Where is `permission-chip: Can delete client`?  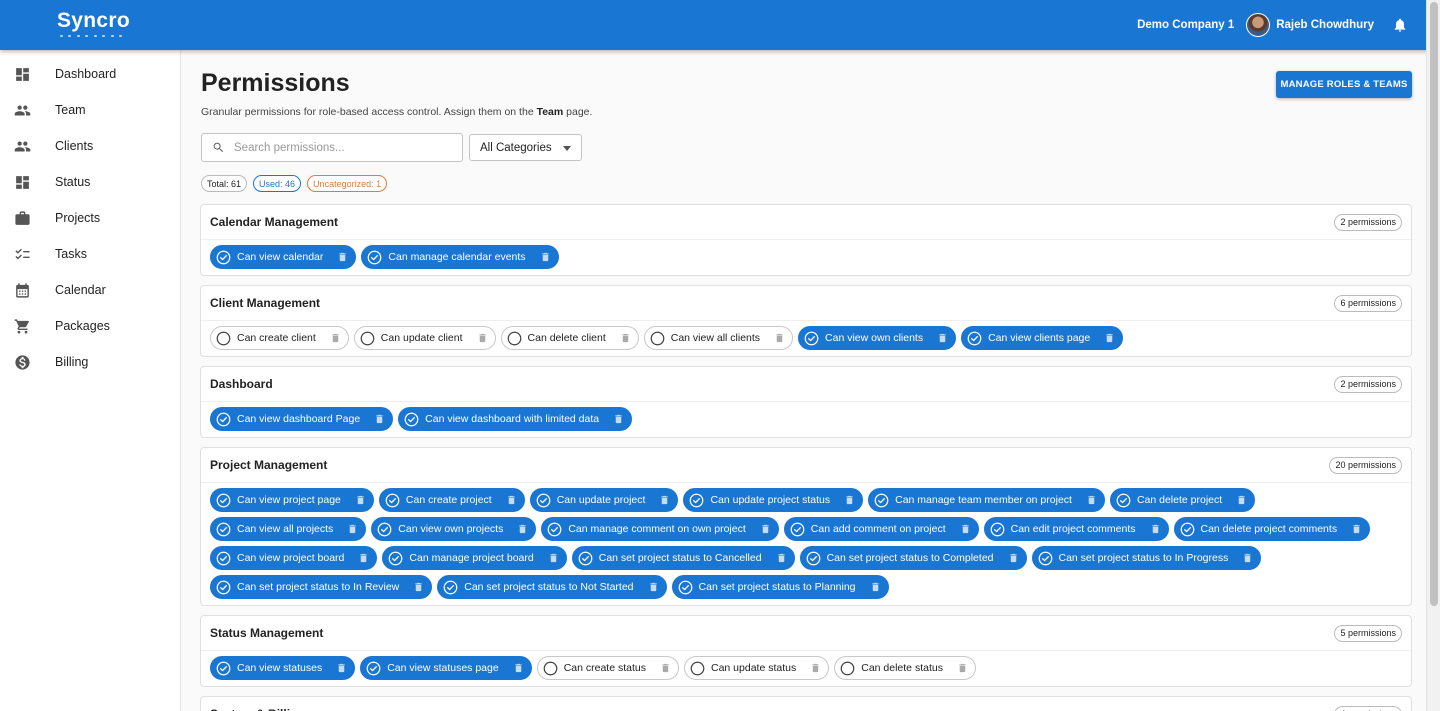
permission-chip: Can delete client is located at coordinates (569, 338).